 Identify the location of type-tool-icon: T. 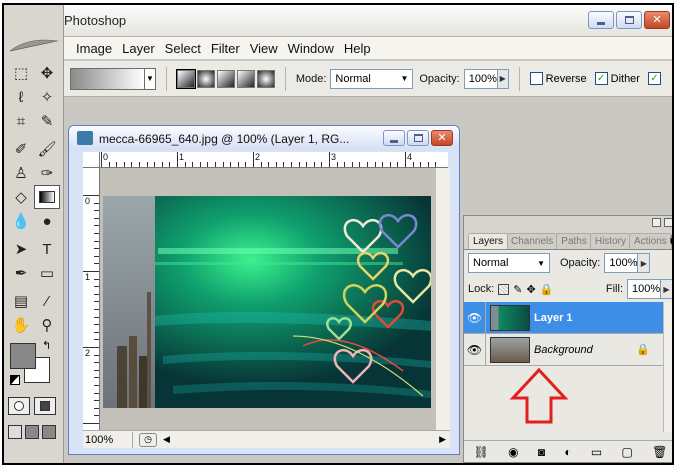
(47, 249).